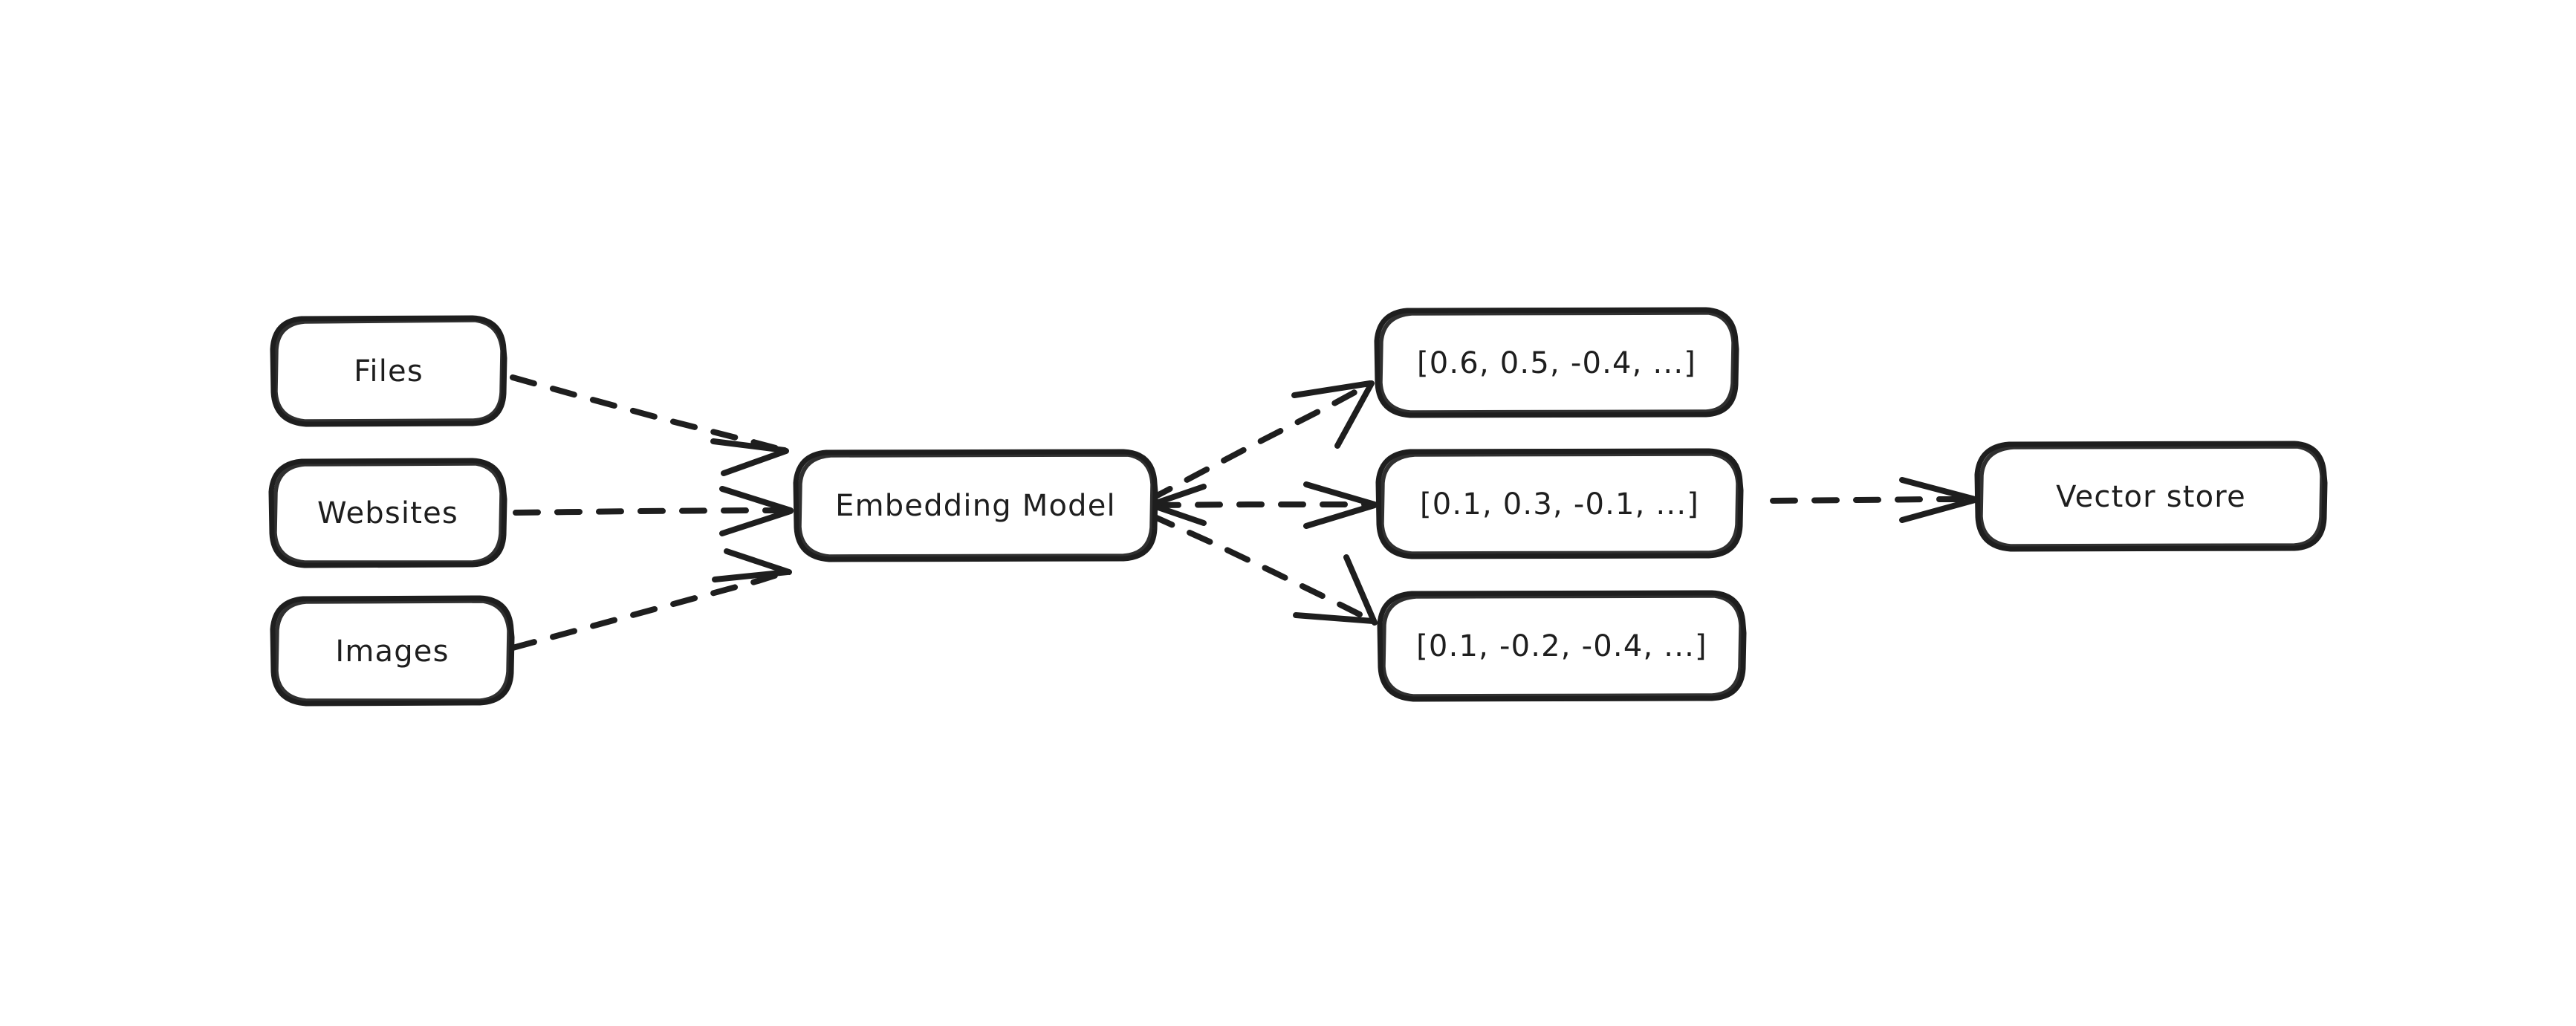 Image resolution: width=2576 pixels, height=1026 pixels. I want to click on node-vector-3-hit, so click(1562, 647).